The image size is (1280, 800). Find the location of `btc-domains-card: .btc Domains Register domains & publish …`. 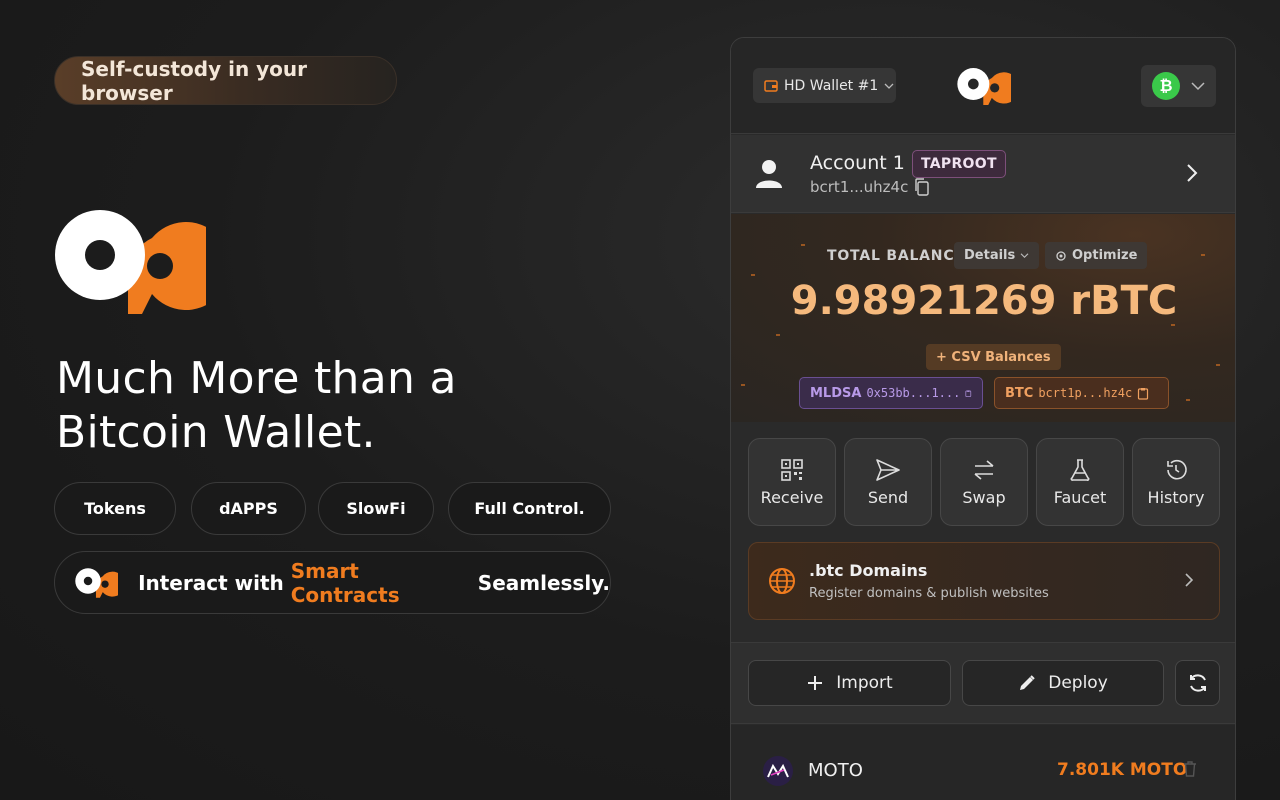

btc-domains-card: .btc Domains Register domains & publish … is located at coordinates (984, 581).